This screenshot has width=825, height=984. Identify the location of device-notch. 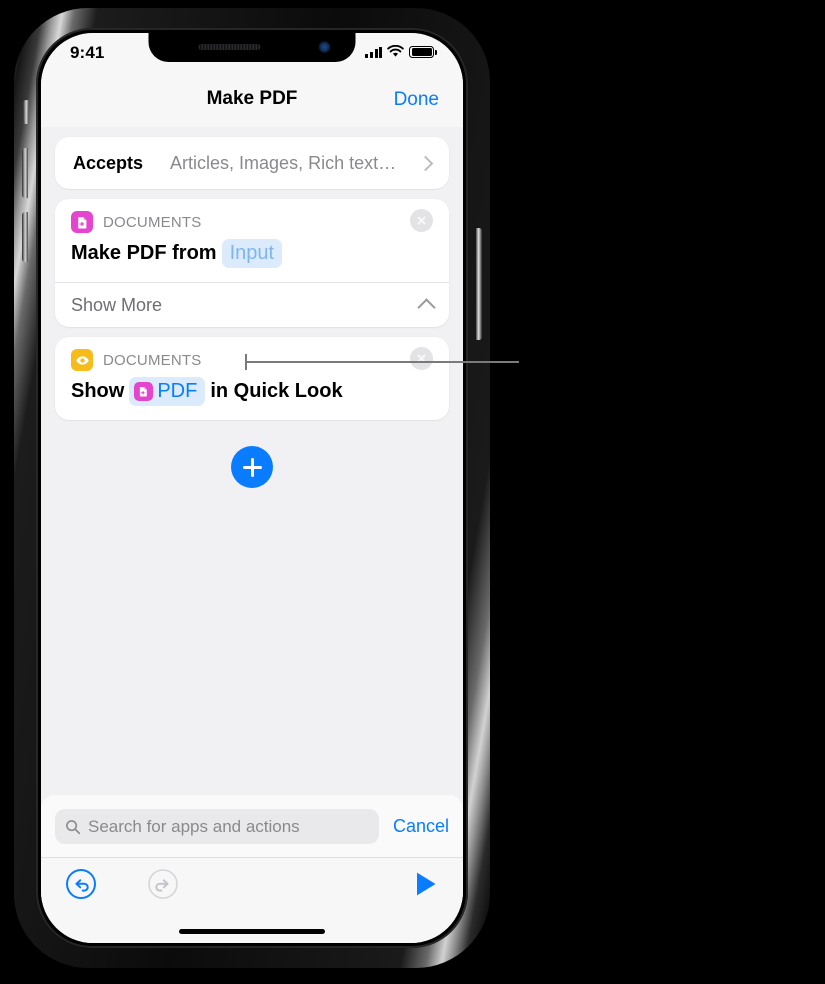
(252, 47).